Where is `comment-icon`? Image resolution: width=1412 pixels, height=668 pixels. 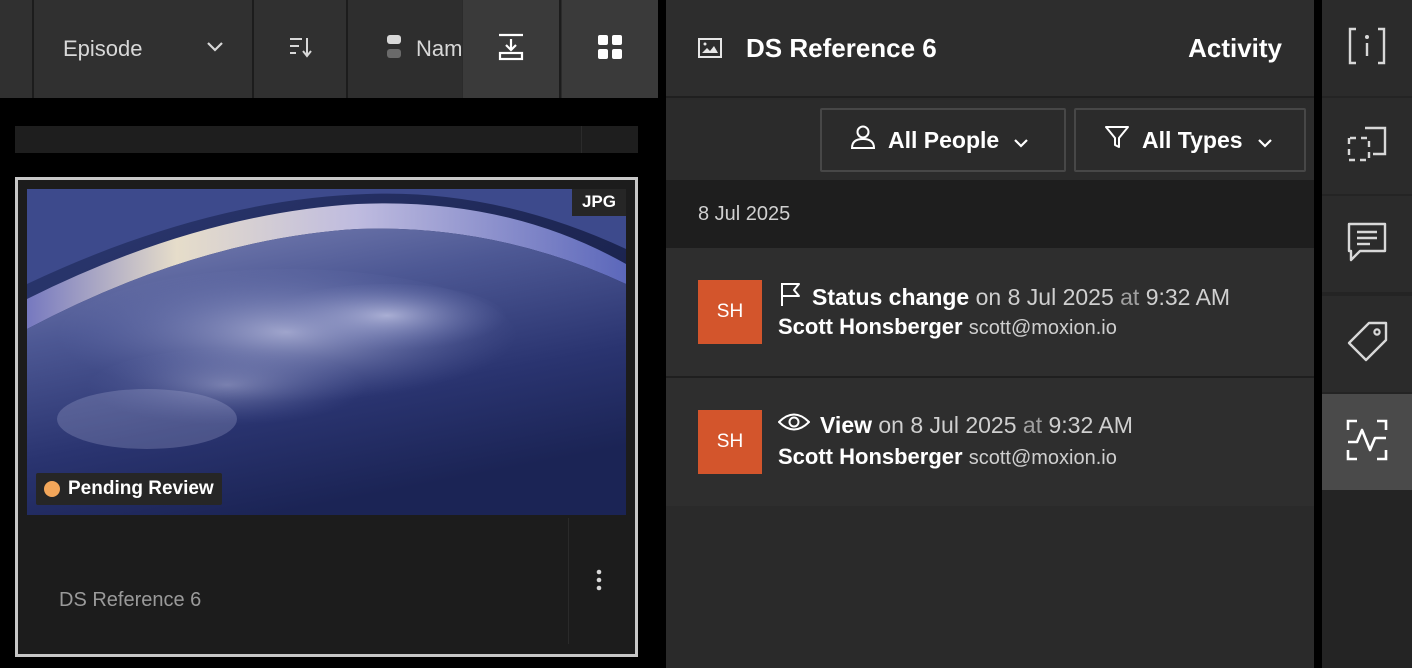
comment-icon is located at coordinates (1367, 244).